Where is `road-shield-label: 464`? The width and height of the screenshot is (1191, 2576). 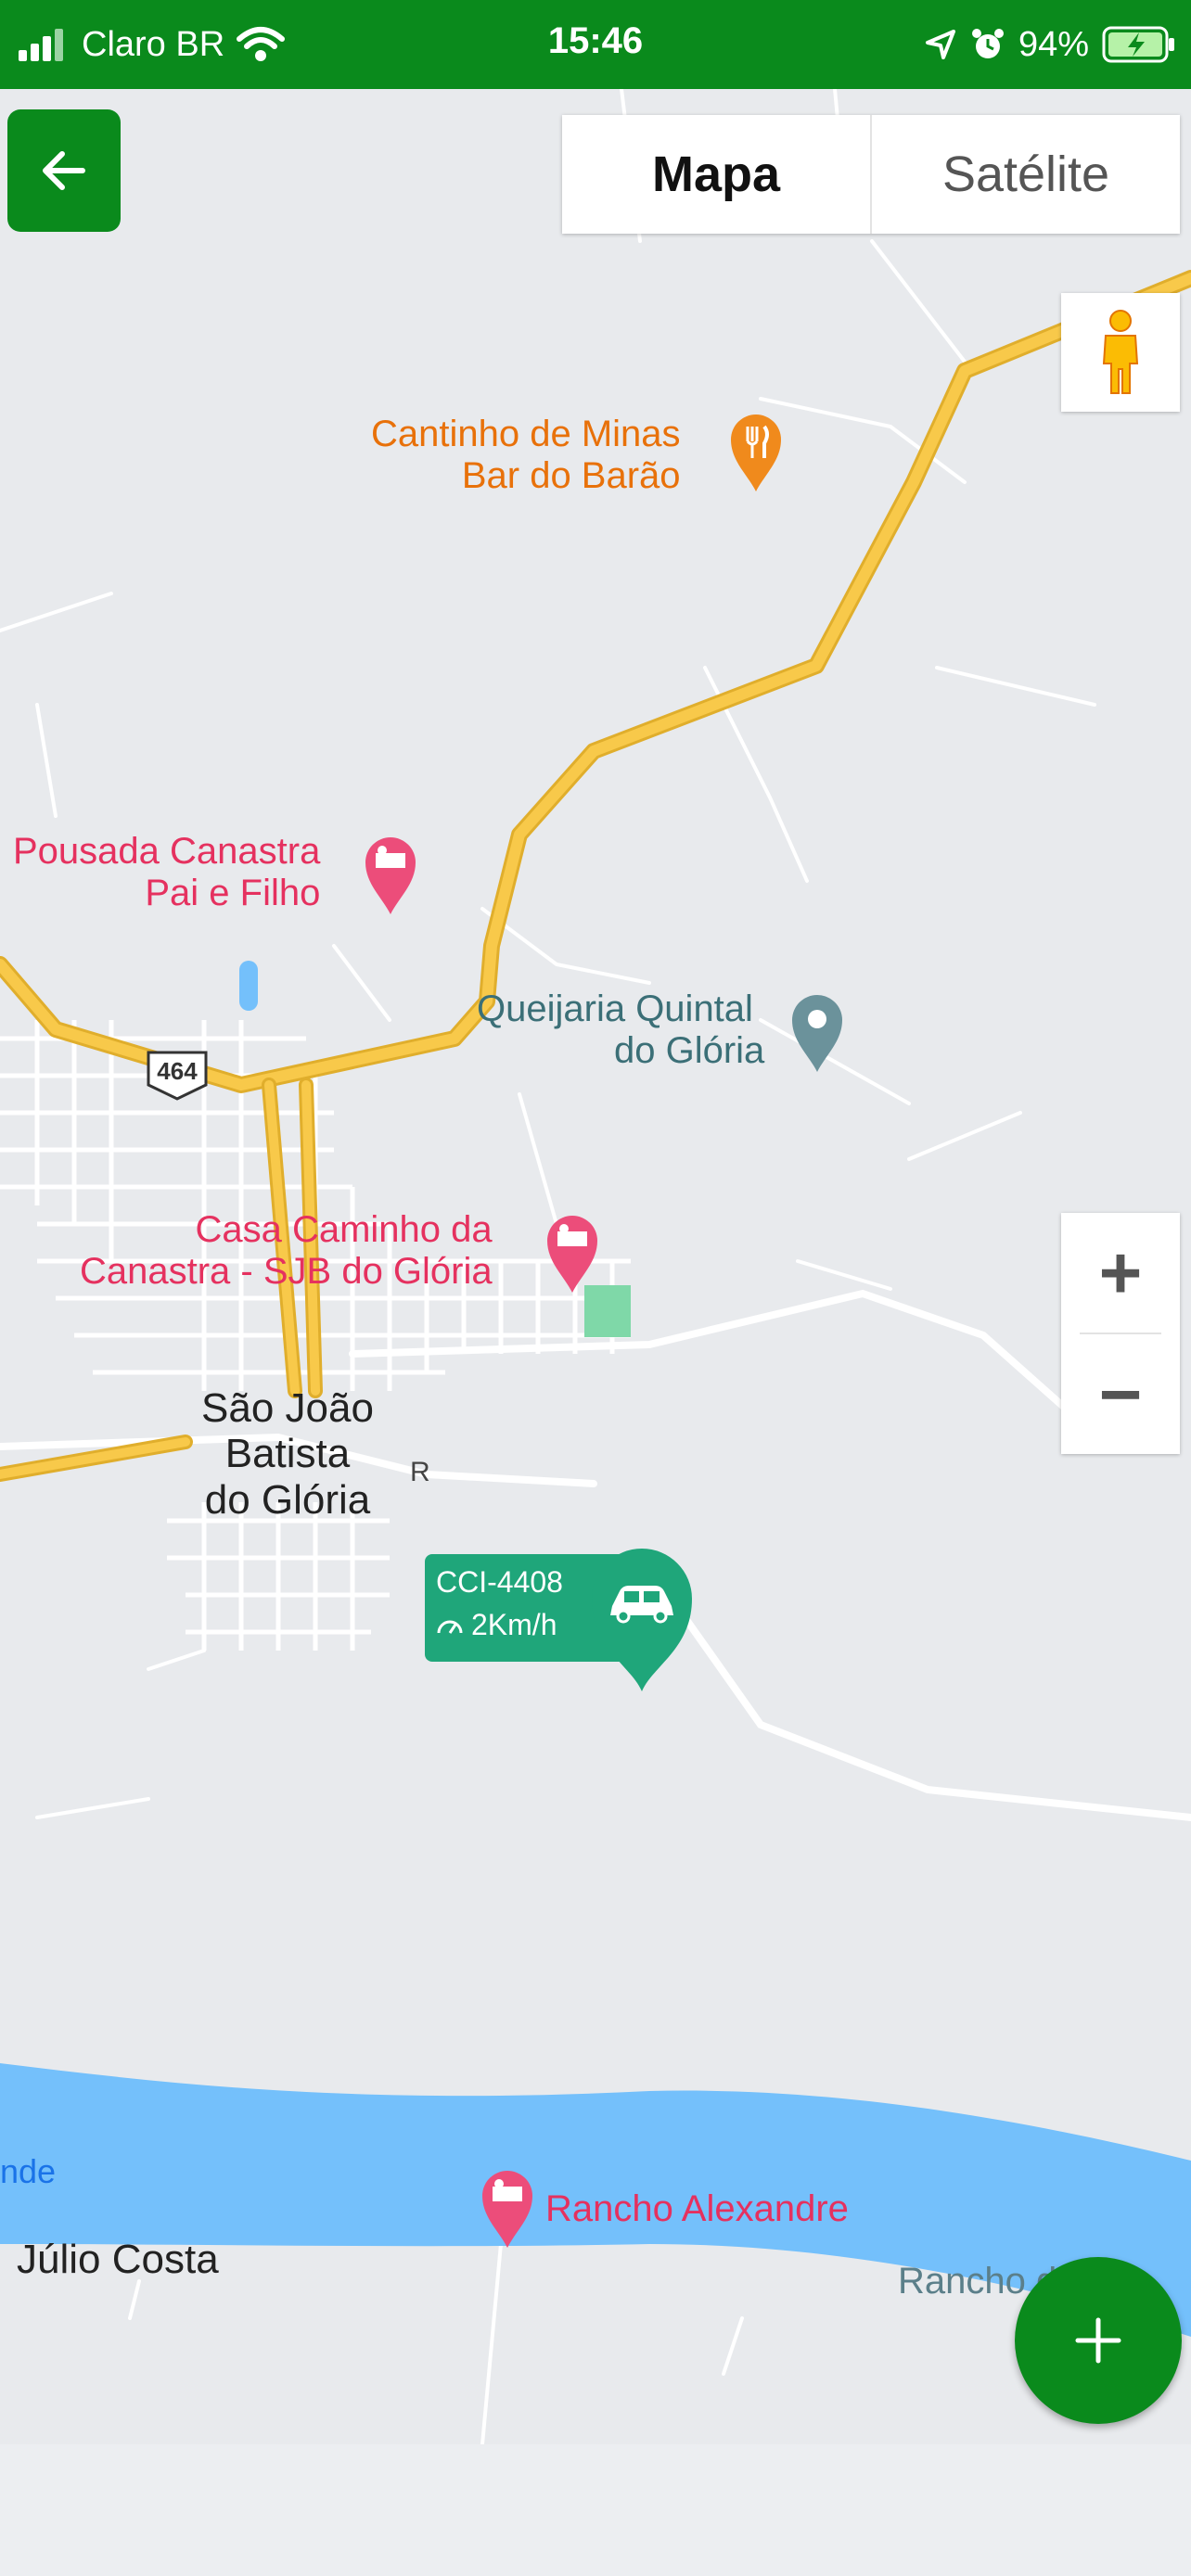
road-shield-label: 464 is located at coordinates (177, 1071).